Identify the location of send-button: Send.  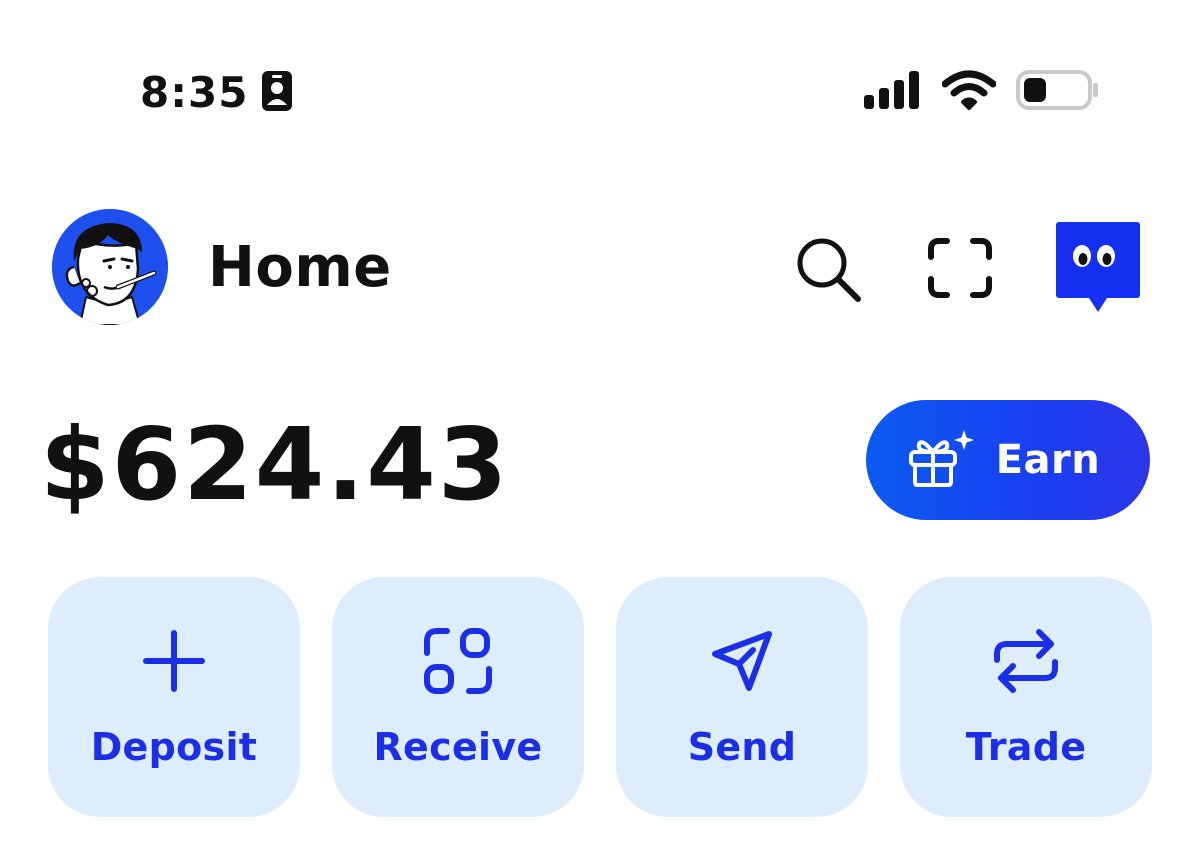
(742, 697).